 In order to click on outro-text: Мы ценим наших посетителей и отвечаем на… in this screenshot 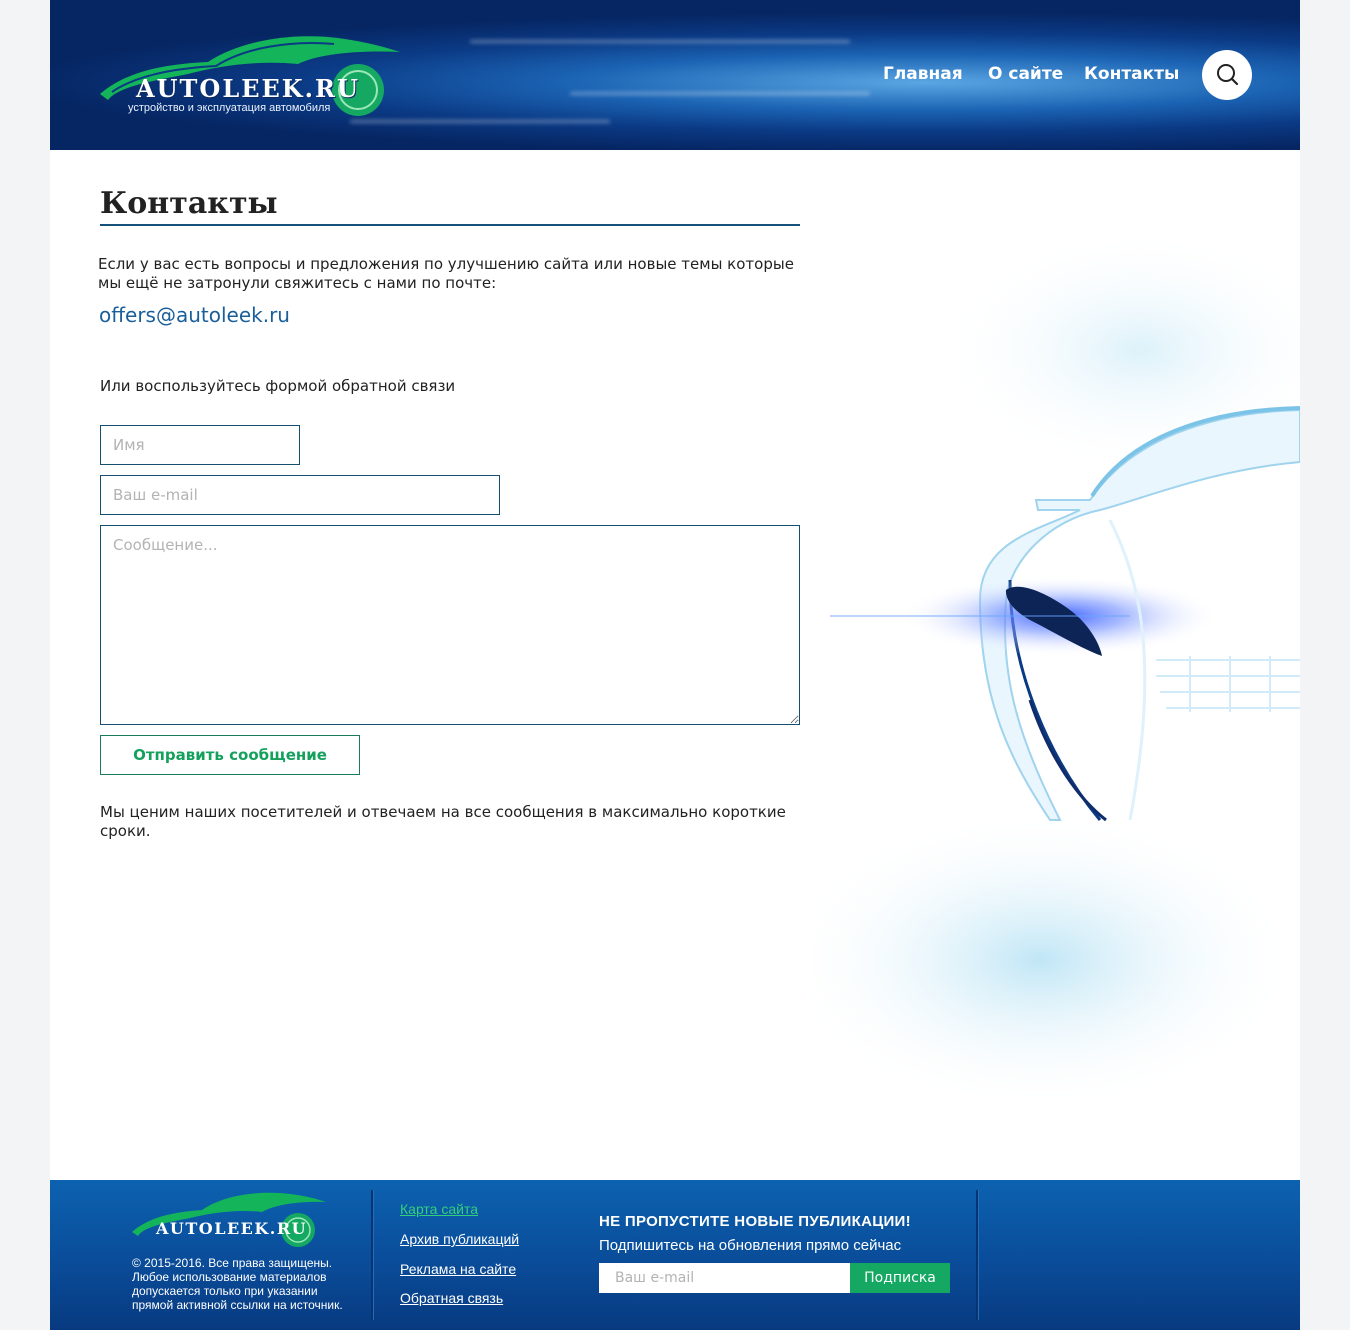, I will do `click(443, 821)`.